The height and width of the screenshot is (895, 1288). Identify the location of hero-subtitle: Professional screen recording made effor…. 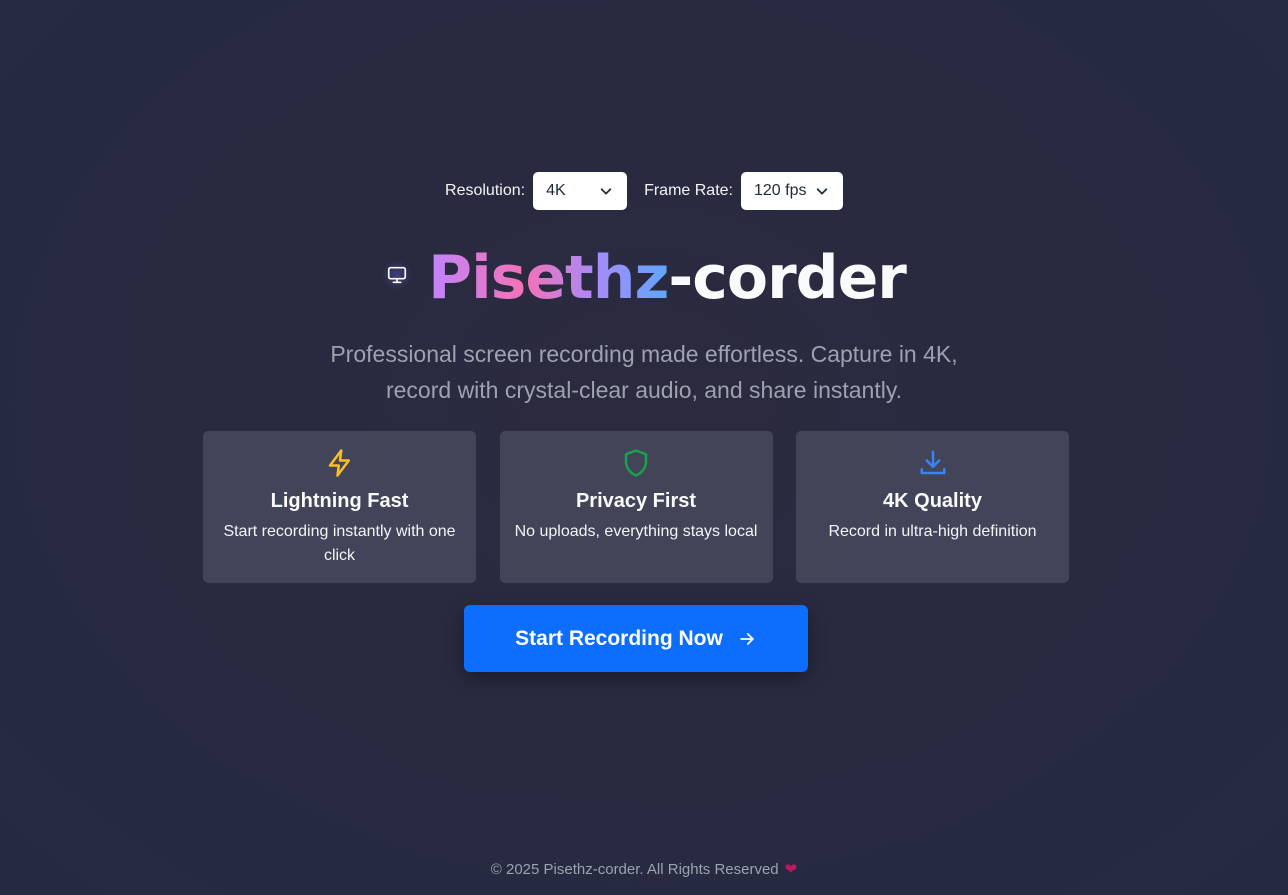
(644, 372).